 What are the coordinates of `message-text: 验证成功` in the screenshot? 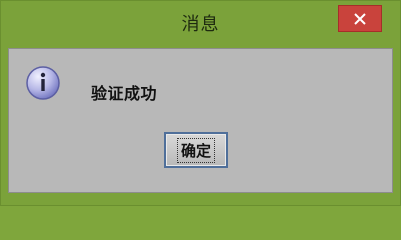 It's located at (124, 93).